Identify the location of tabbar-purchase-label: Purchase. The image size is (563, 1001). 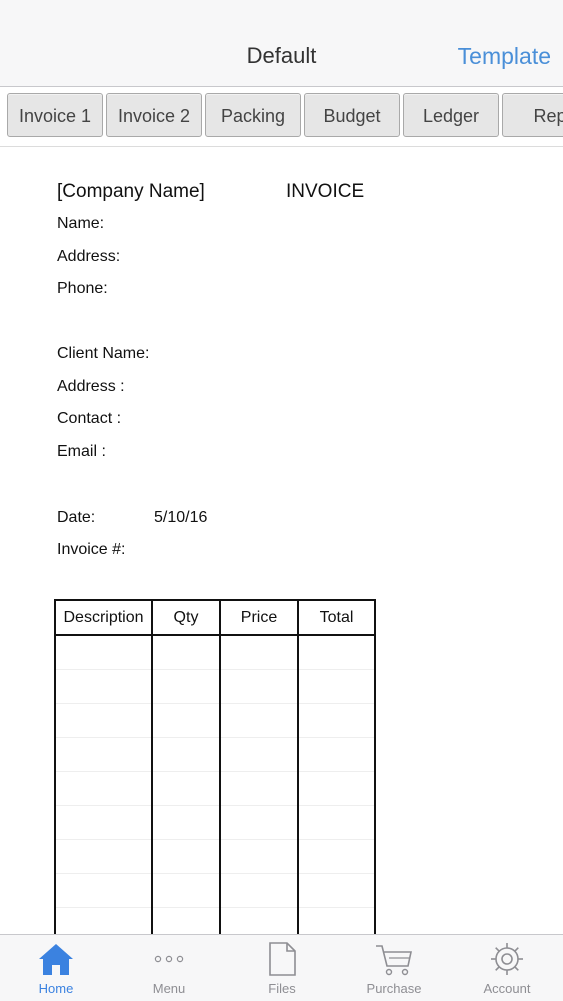
(394, 988).